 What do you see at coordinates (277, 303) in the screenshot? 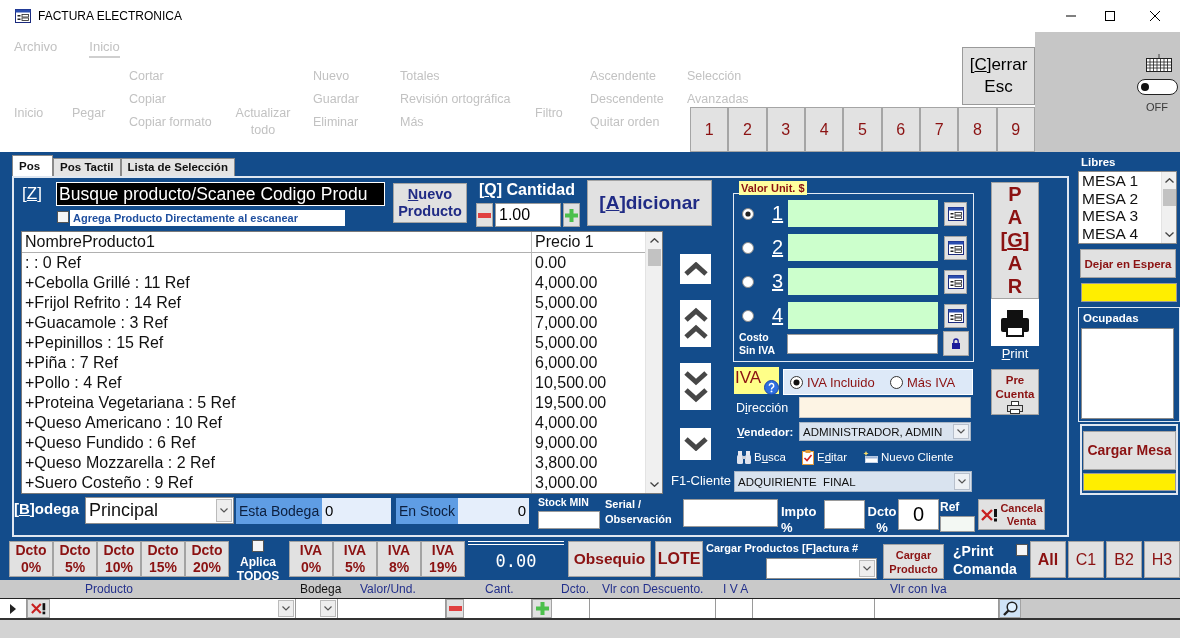
I see `product-name-cell: +Frijol Refrito : 14 Ref` at bounding box center [277, 303].